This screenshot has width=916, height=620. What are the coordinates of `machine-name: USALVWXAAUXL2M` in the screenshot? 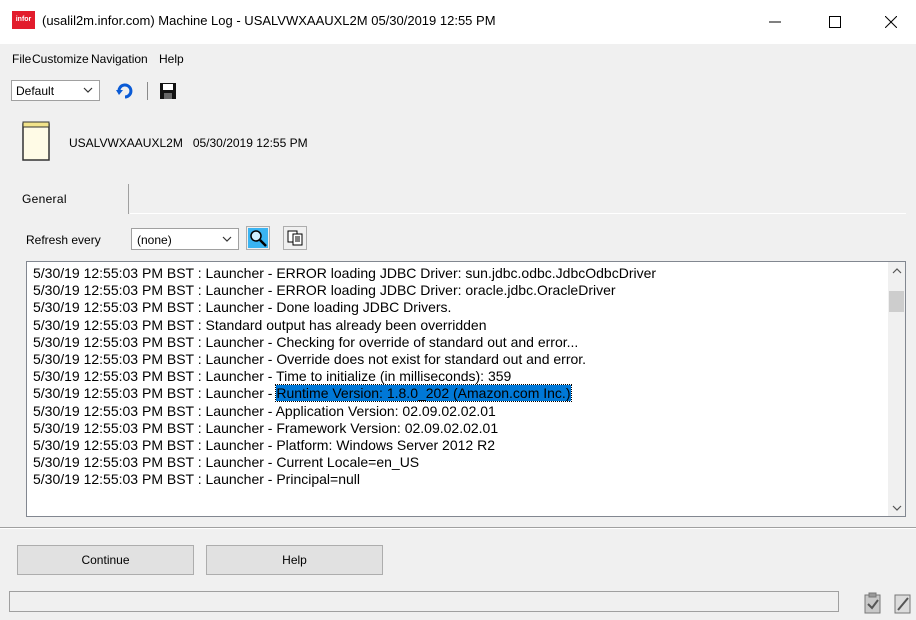 It's located at (126, 143).